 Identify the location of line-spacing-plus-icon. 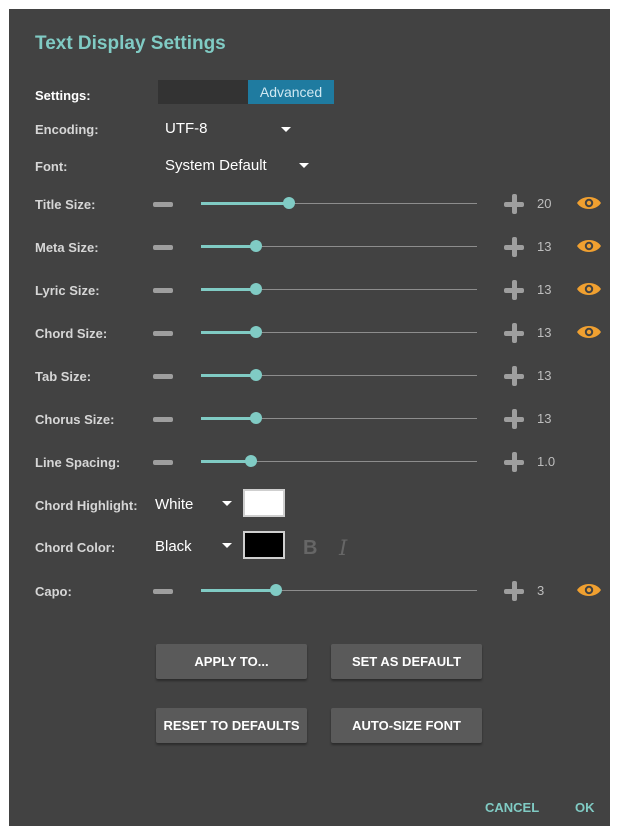
(514, 462).